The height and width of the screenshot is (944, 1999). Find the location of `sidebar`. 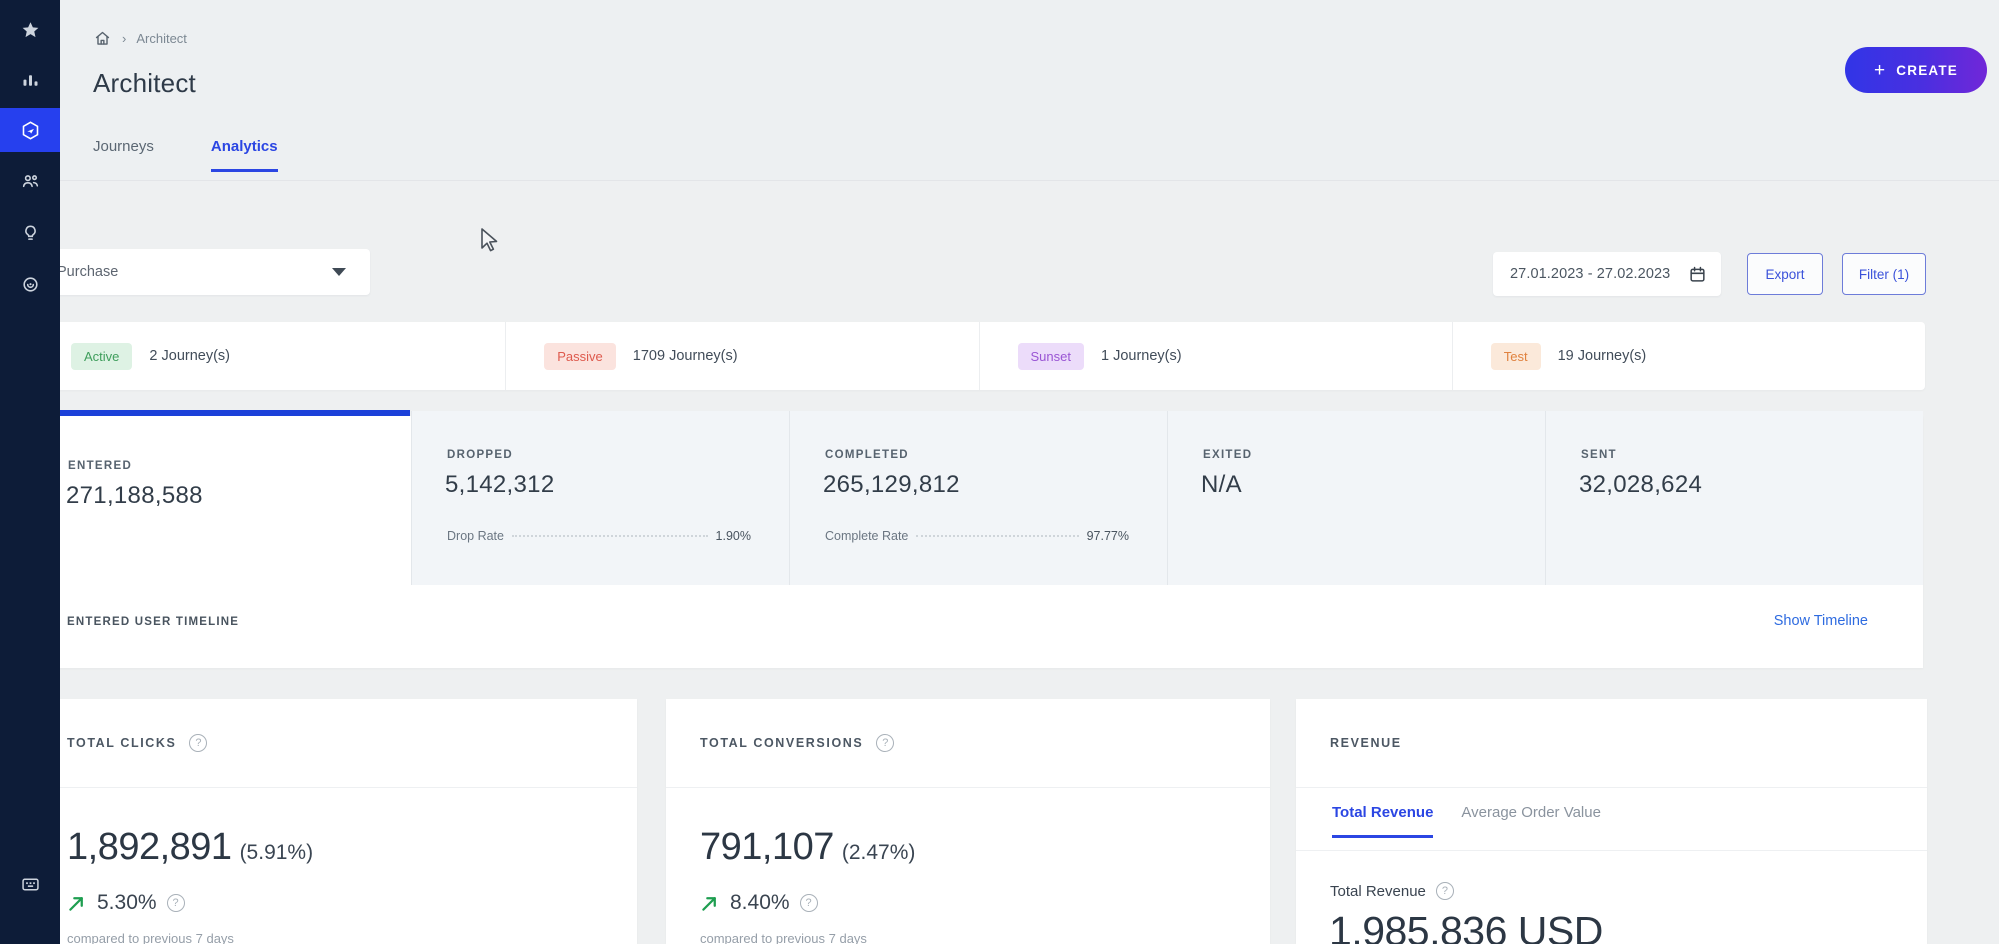

sidebar is located at coordinates (30, 472).